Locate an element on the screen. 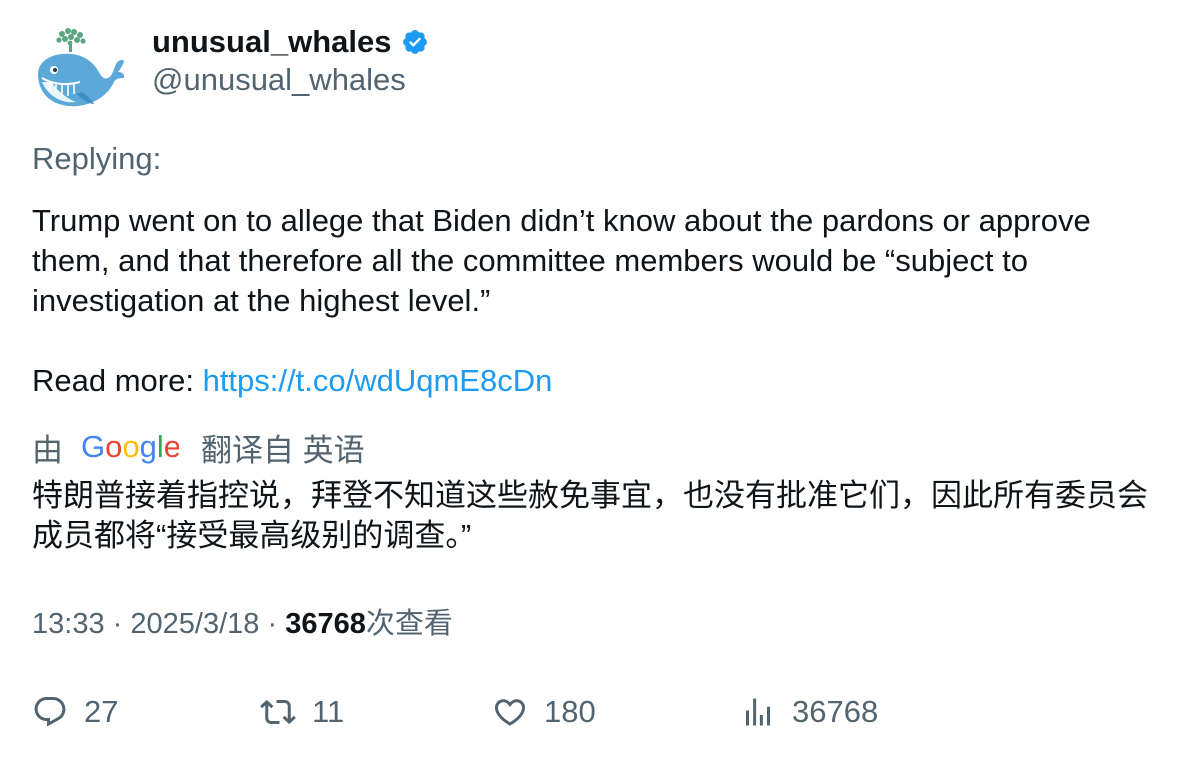  read-more-line: Read more: https://t.co/wdUqmE8cDn is located at coordinates (292, 381).